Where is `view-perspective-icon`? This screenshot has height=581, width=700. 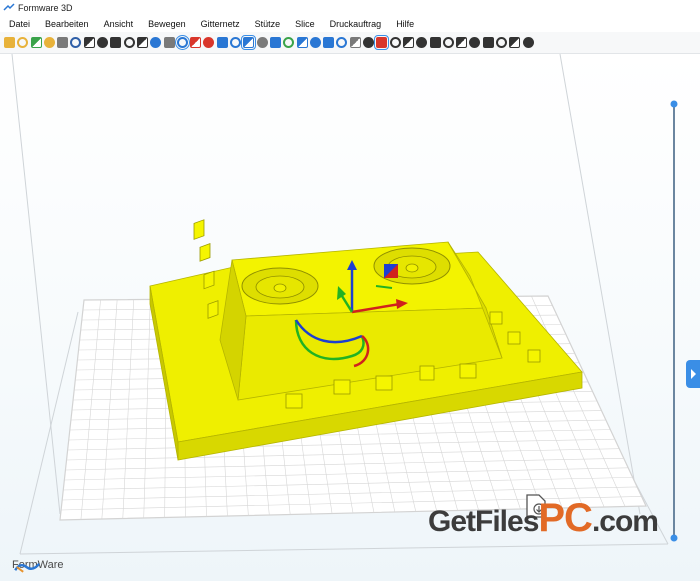 view-perspective-icon is located at coordinates (182, 42).